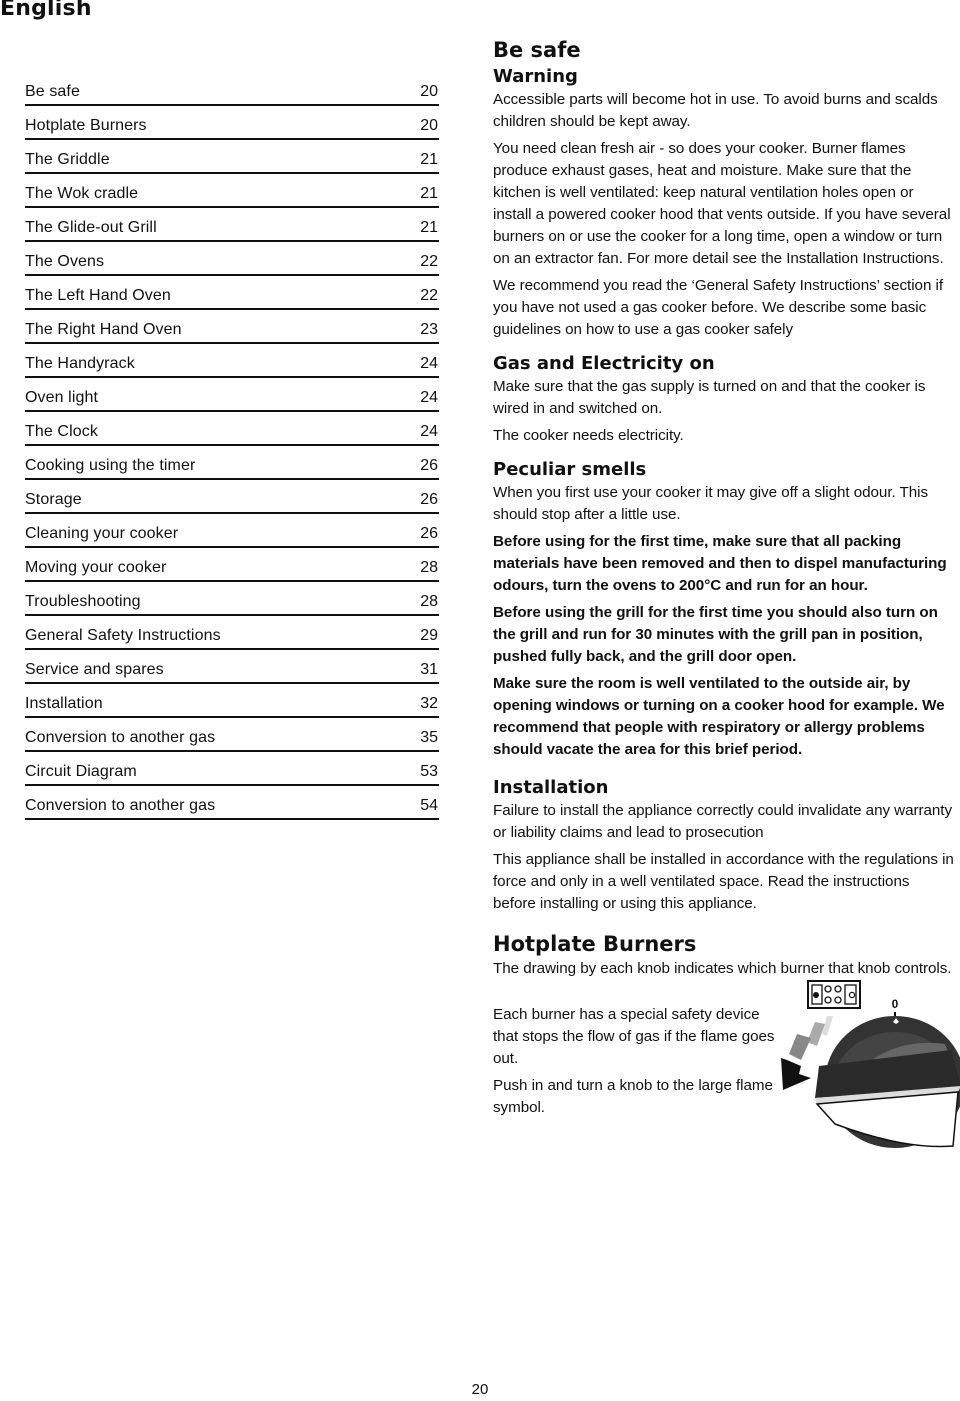 This screenshot has width=960, height=1401. Describe the element at coordinates (429, 771) in the screenshot. I see `toc-item-page: 53` at that location.